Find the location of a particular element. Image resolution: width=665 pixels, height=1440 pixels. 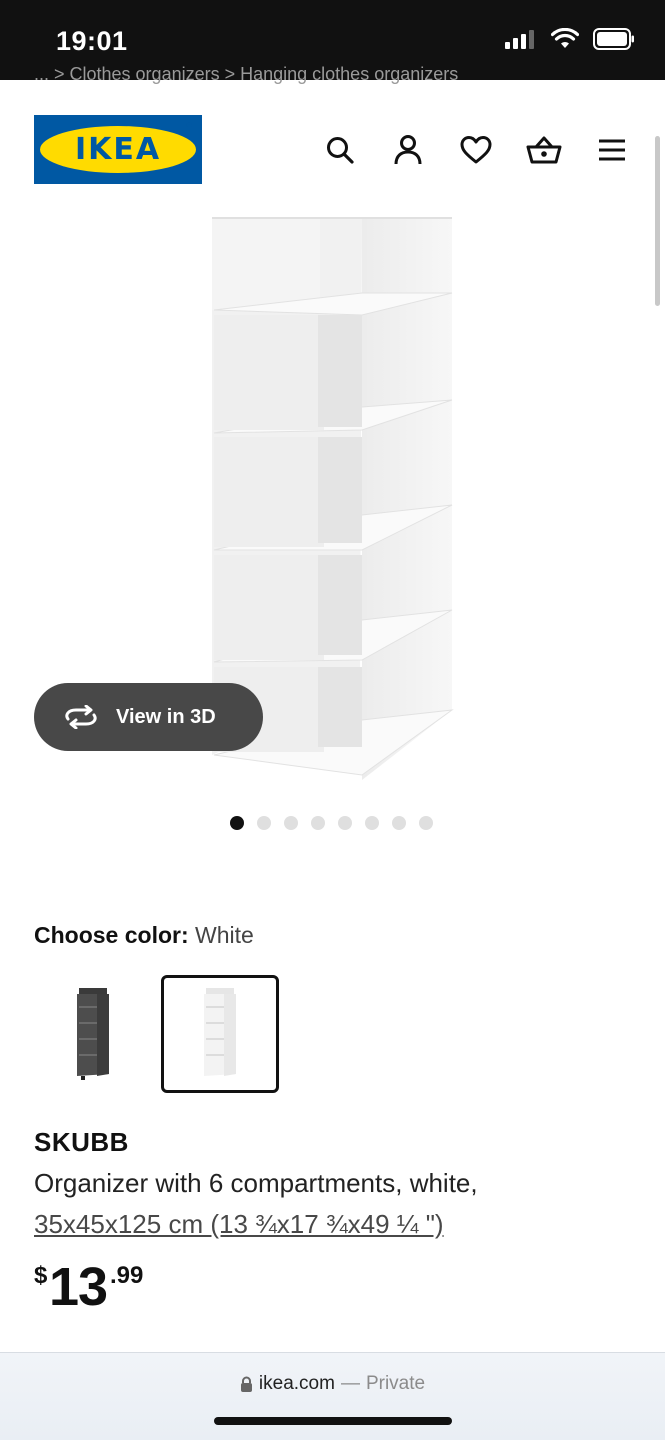

product-description: Organizer with 6 compartments, white, is located at coordinates (256, 1183).